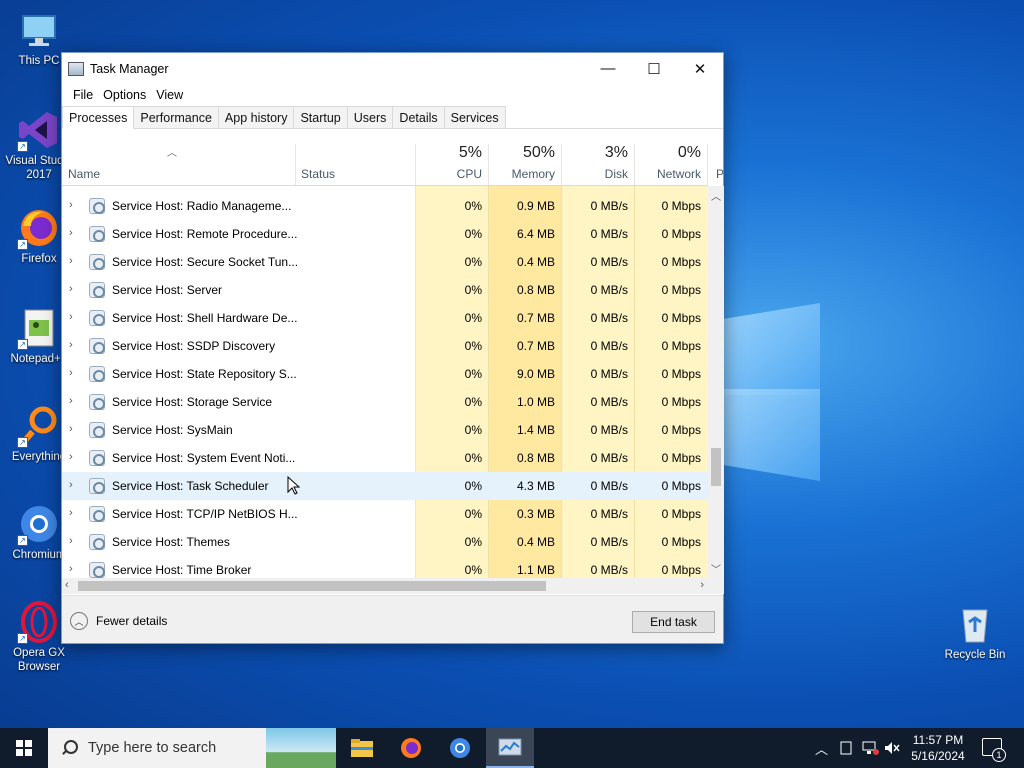 The height and width of the screenshot is (768, 1024). I want to click on minimize-button: —, so click(608, 68).